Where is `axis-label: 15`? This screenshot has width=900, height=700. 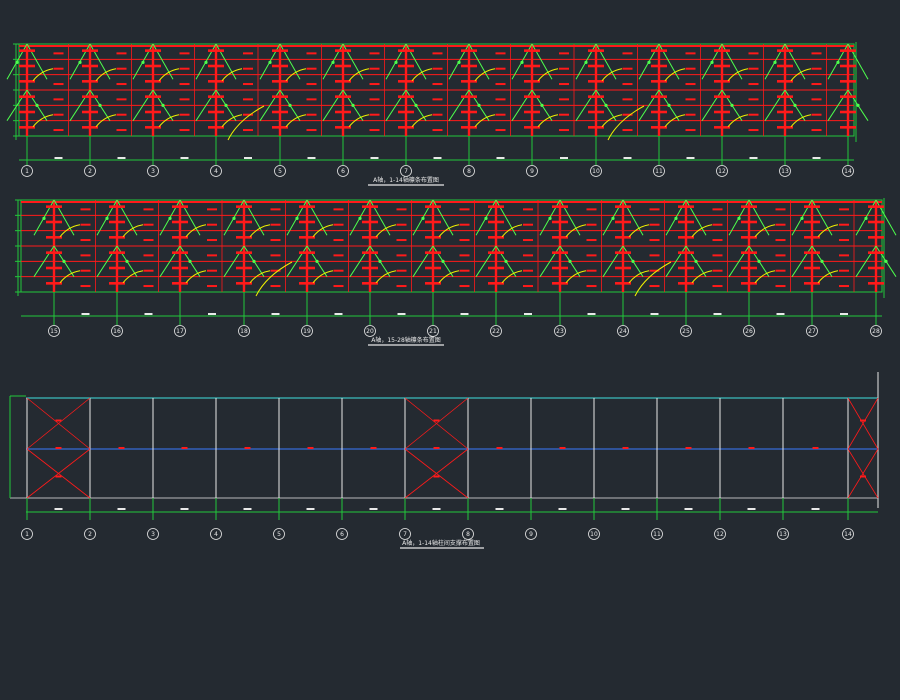
axis-label: 15 is located at coordinates (54, 331).